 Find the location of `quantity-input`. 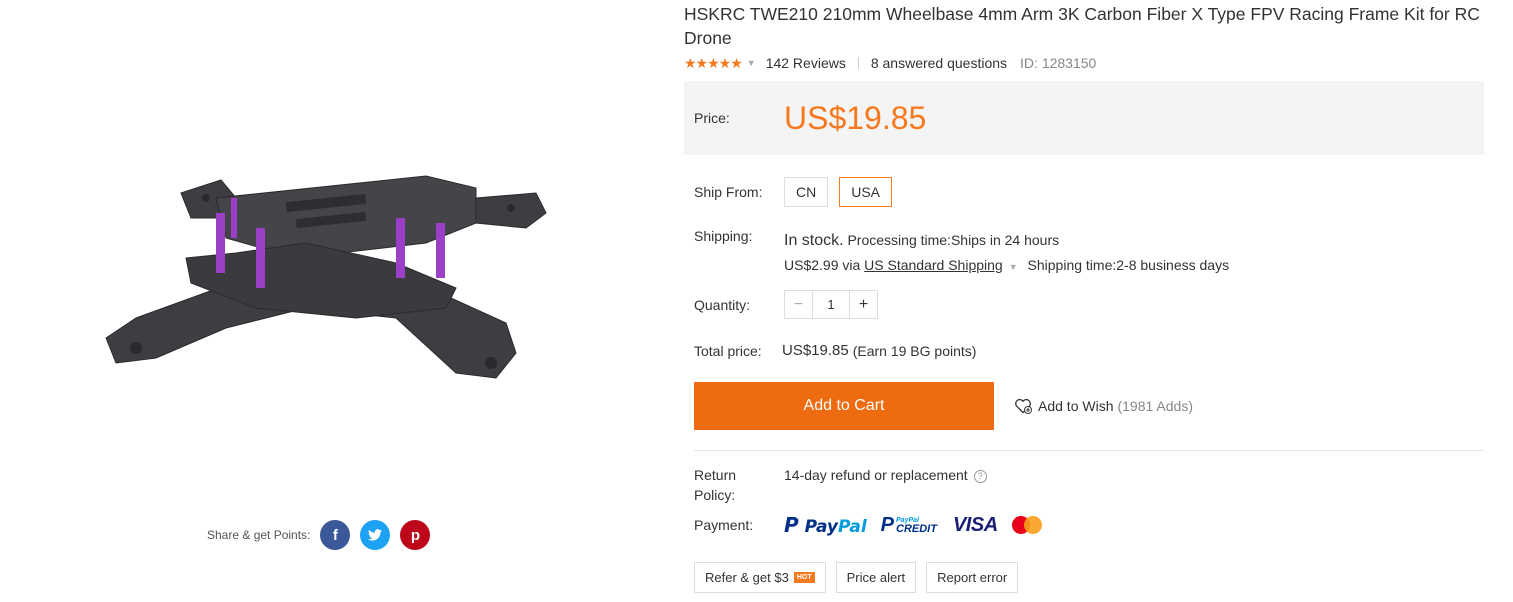

quantity-input is located at coordinates (831, 304).